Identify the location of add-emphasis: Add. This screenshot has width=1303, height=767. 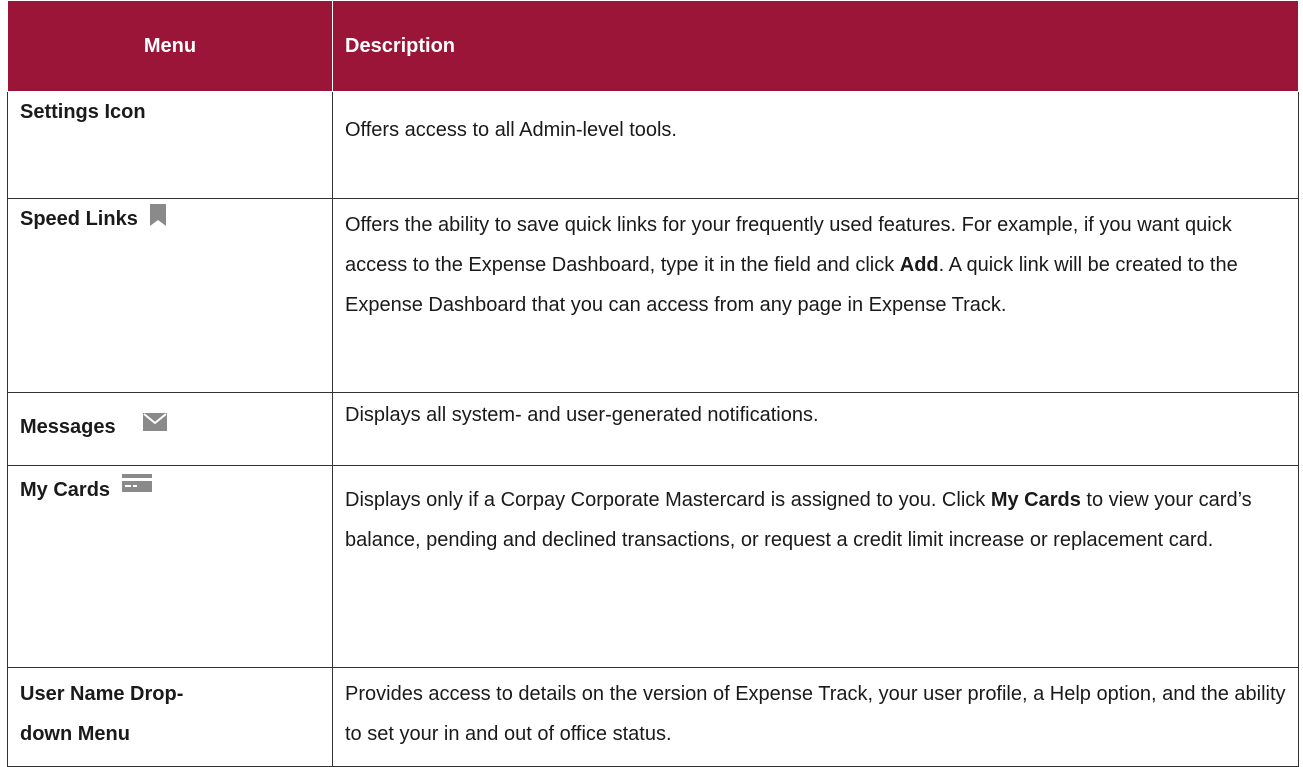
(919, 265).